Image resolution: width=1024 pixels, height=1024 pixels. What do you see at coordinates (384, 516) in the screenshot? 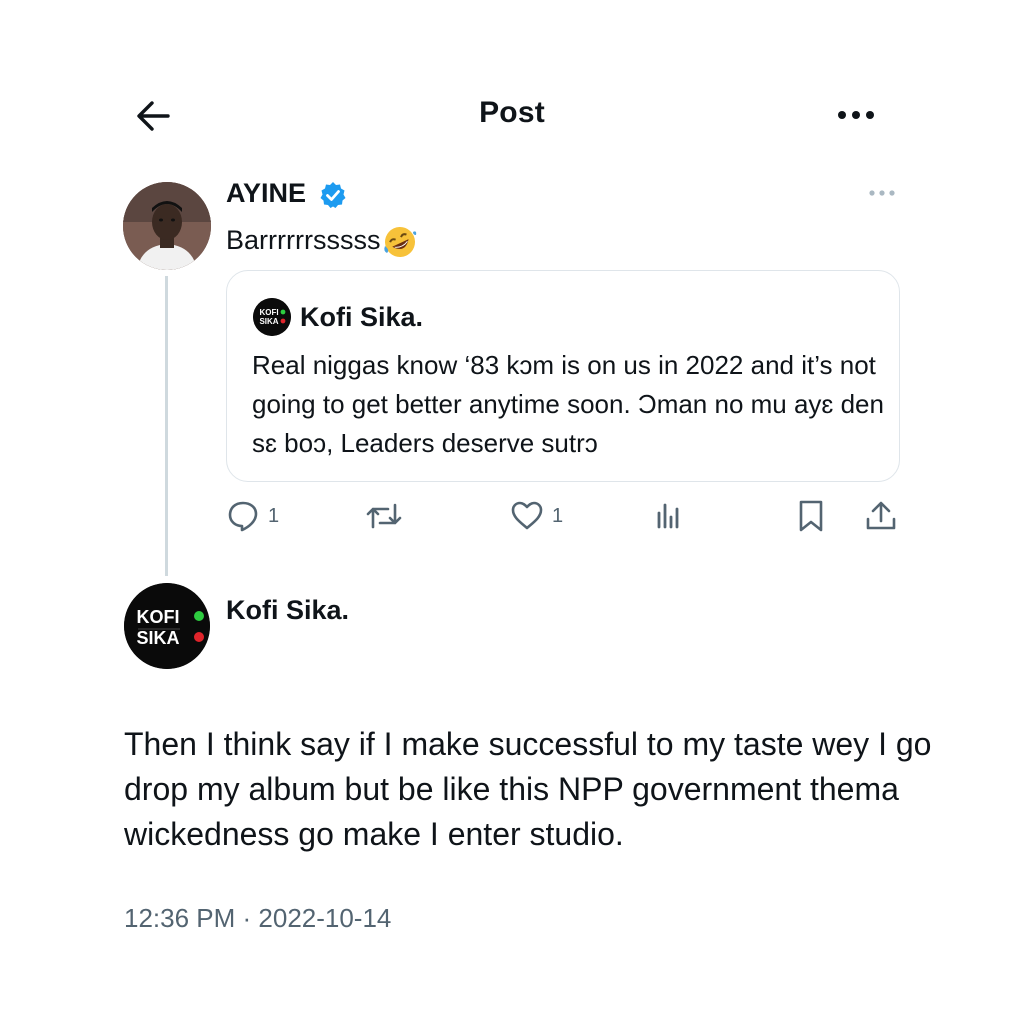
I see `retweet-icon` at bounding box center [384, 516].